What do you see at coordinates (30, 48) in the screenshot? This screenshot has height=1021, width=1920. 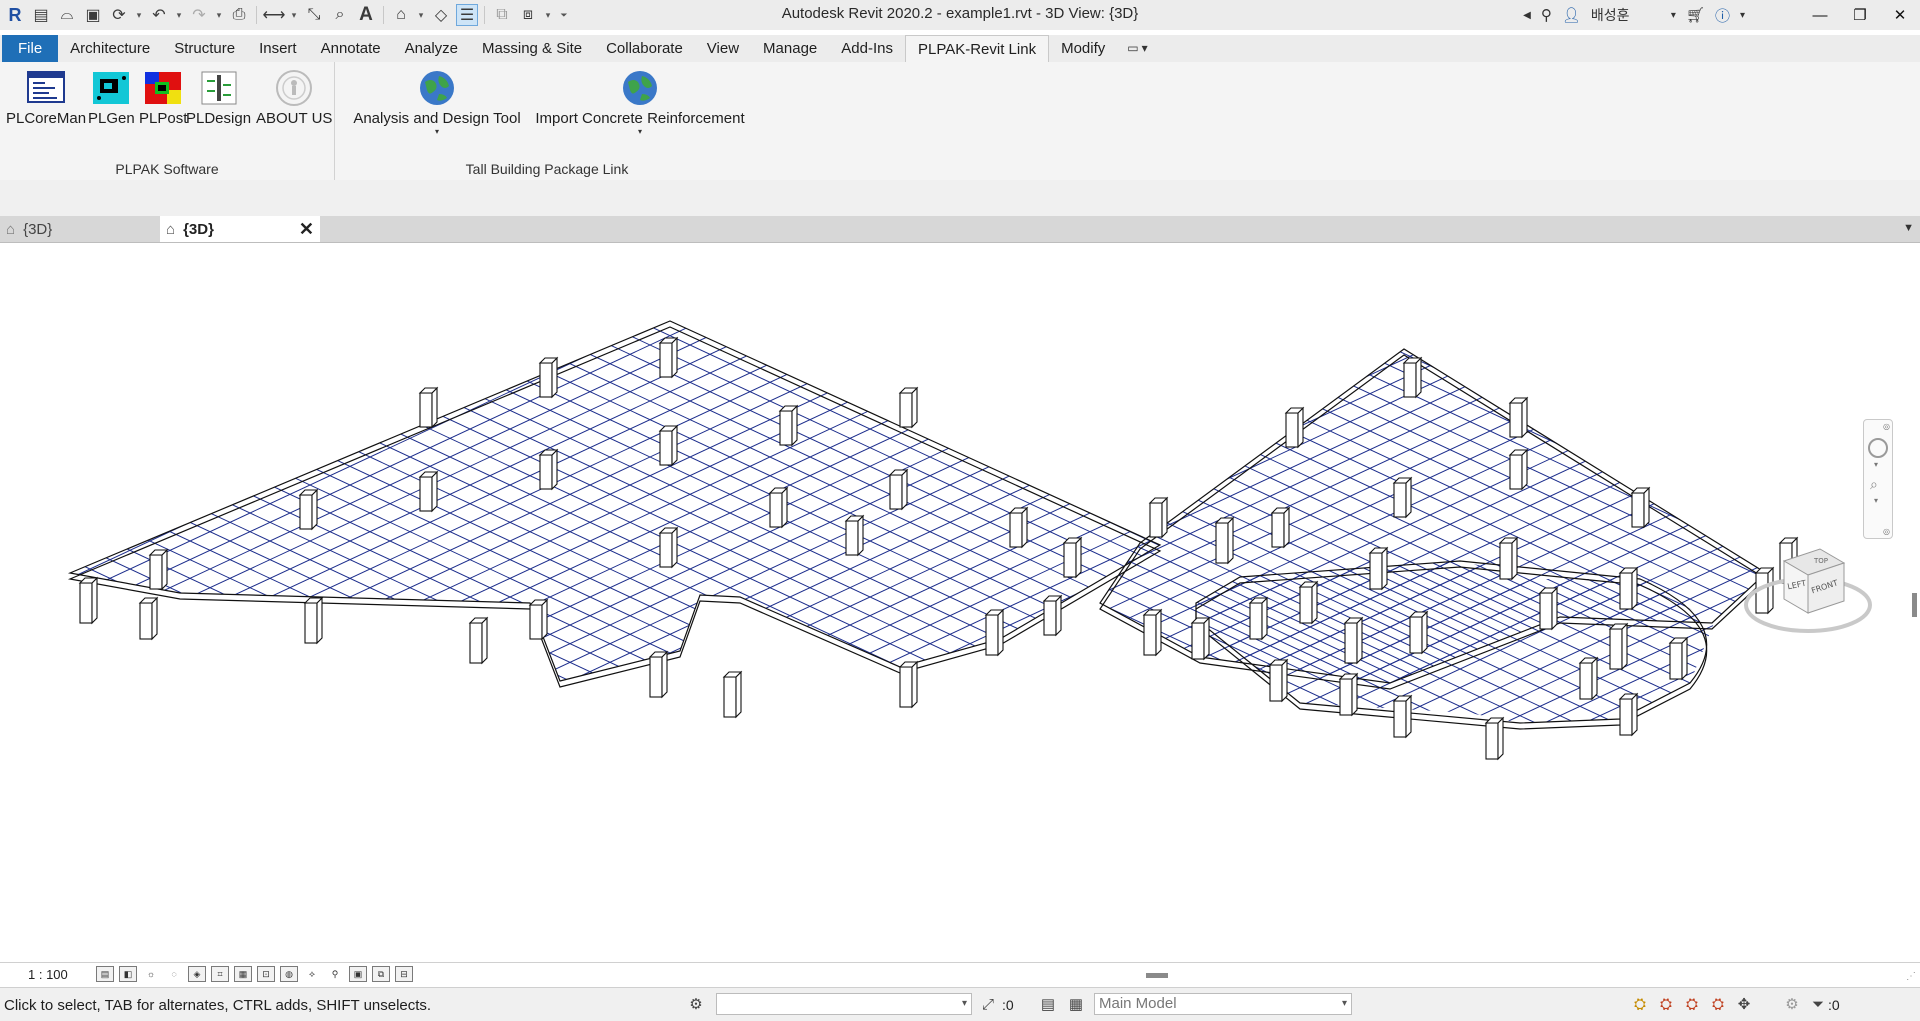 I see `tab-file: File` at bounding box center [30, 48].